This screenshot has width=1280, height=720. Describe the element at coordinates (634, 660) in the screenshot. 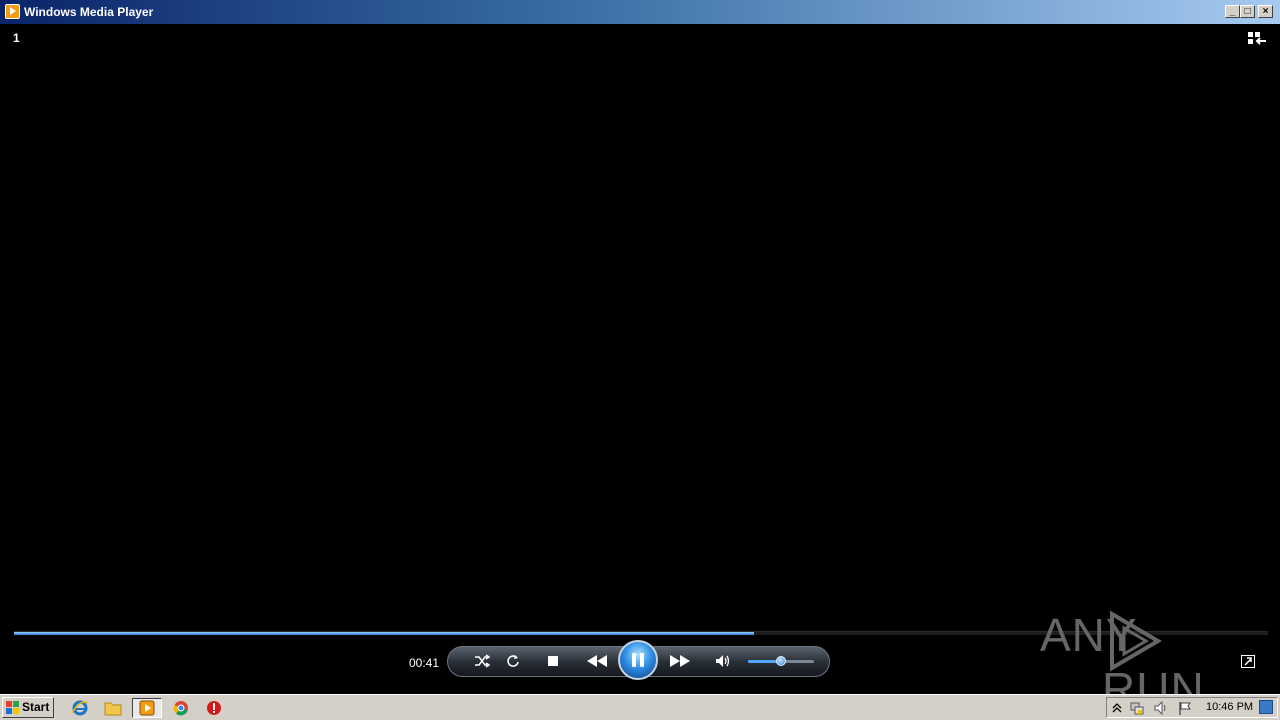

I see `pause-icon` at that location.